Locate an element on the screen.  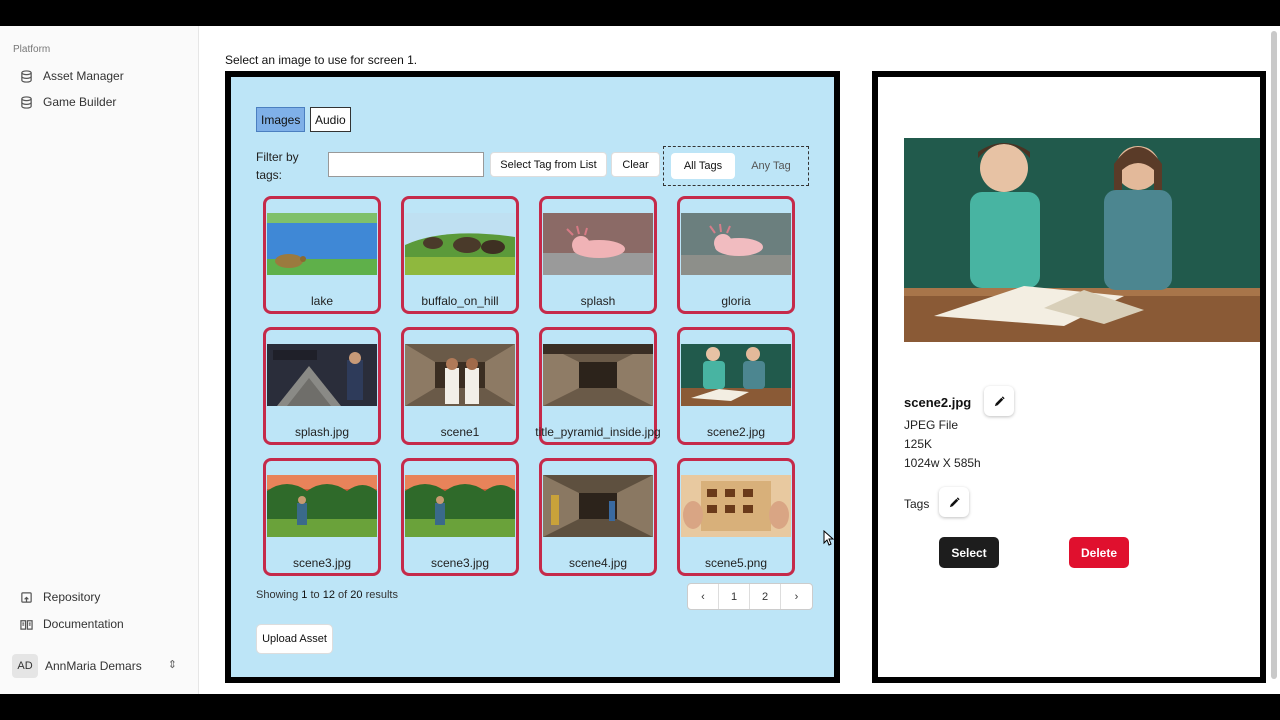
sidebar-item-label: Asset Manager is located at coordinates (83, 76).